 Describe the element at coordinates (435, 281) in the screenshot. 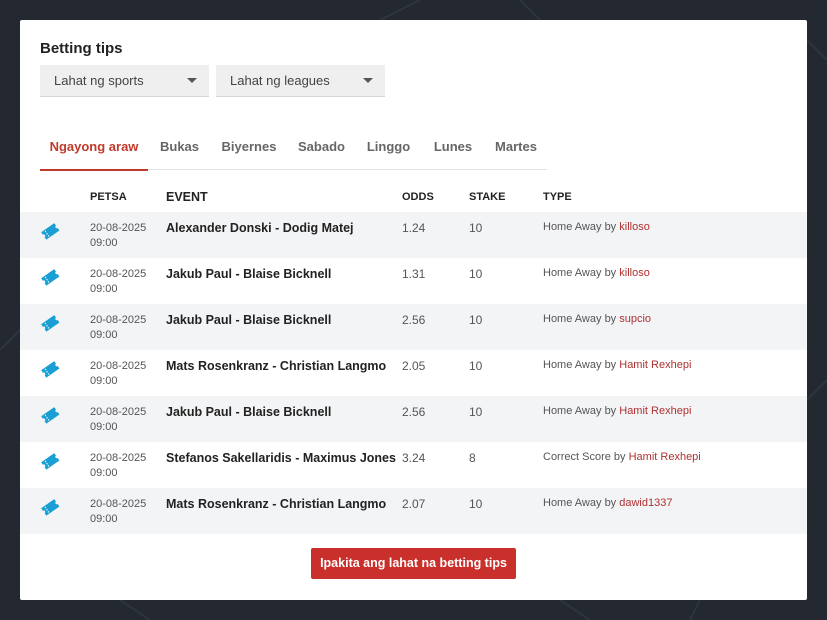

I see `tip-odds: 1.31` at that location.